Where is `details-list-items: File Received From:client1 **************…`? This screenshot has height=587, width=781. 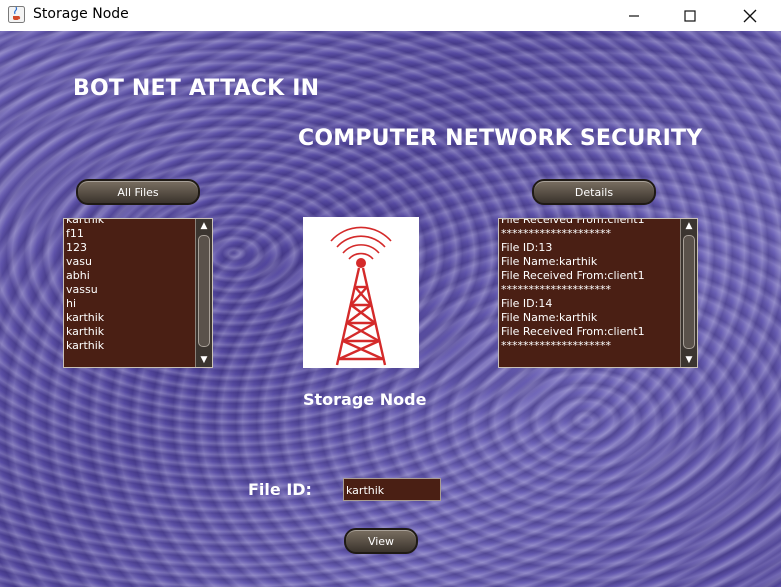
details-list-items: File Received From:client1 **************… is located at coordinates (573, 286).